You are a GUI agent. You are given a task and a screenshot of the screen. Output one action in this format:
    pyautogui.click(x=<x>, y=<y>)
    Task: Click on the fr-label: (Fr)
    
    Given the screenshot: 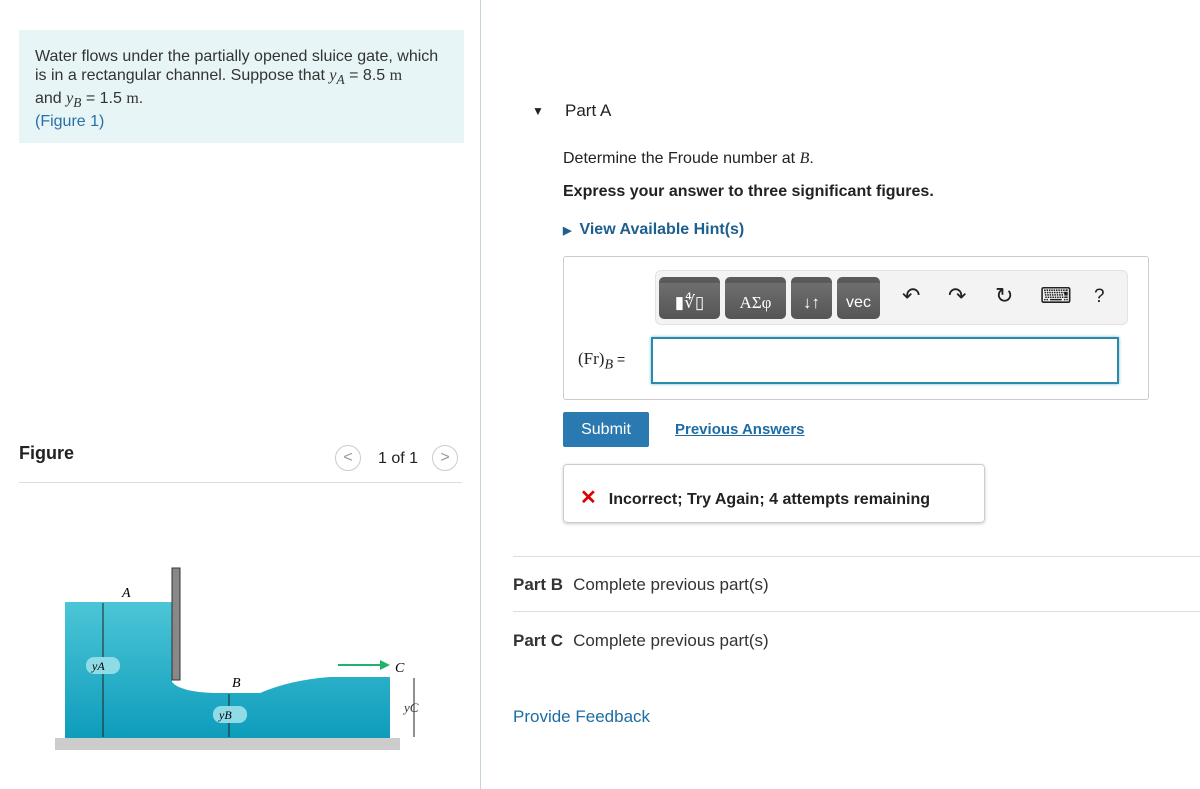 What is the action you would take?
    pyautogui.click(x=591, y=358)
    